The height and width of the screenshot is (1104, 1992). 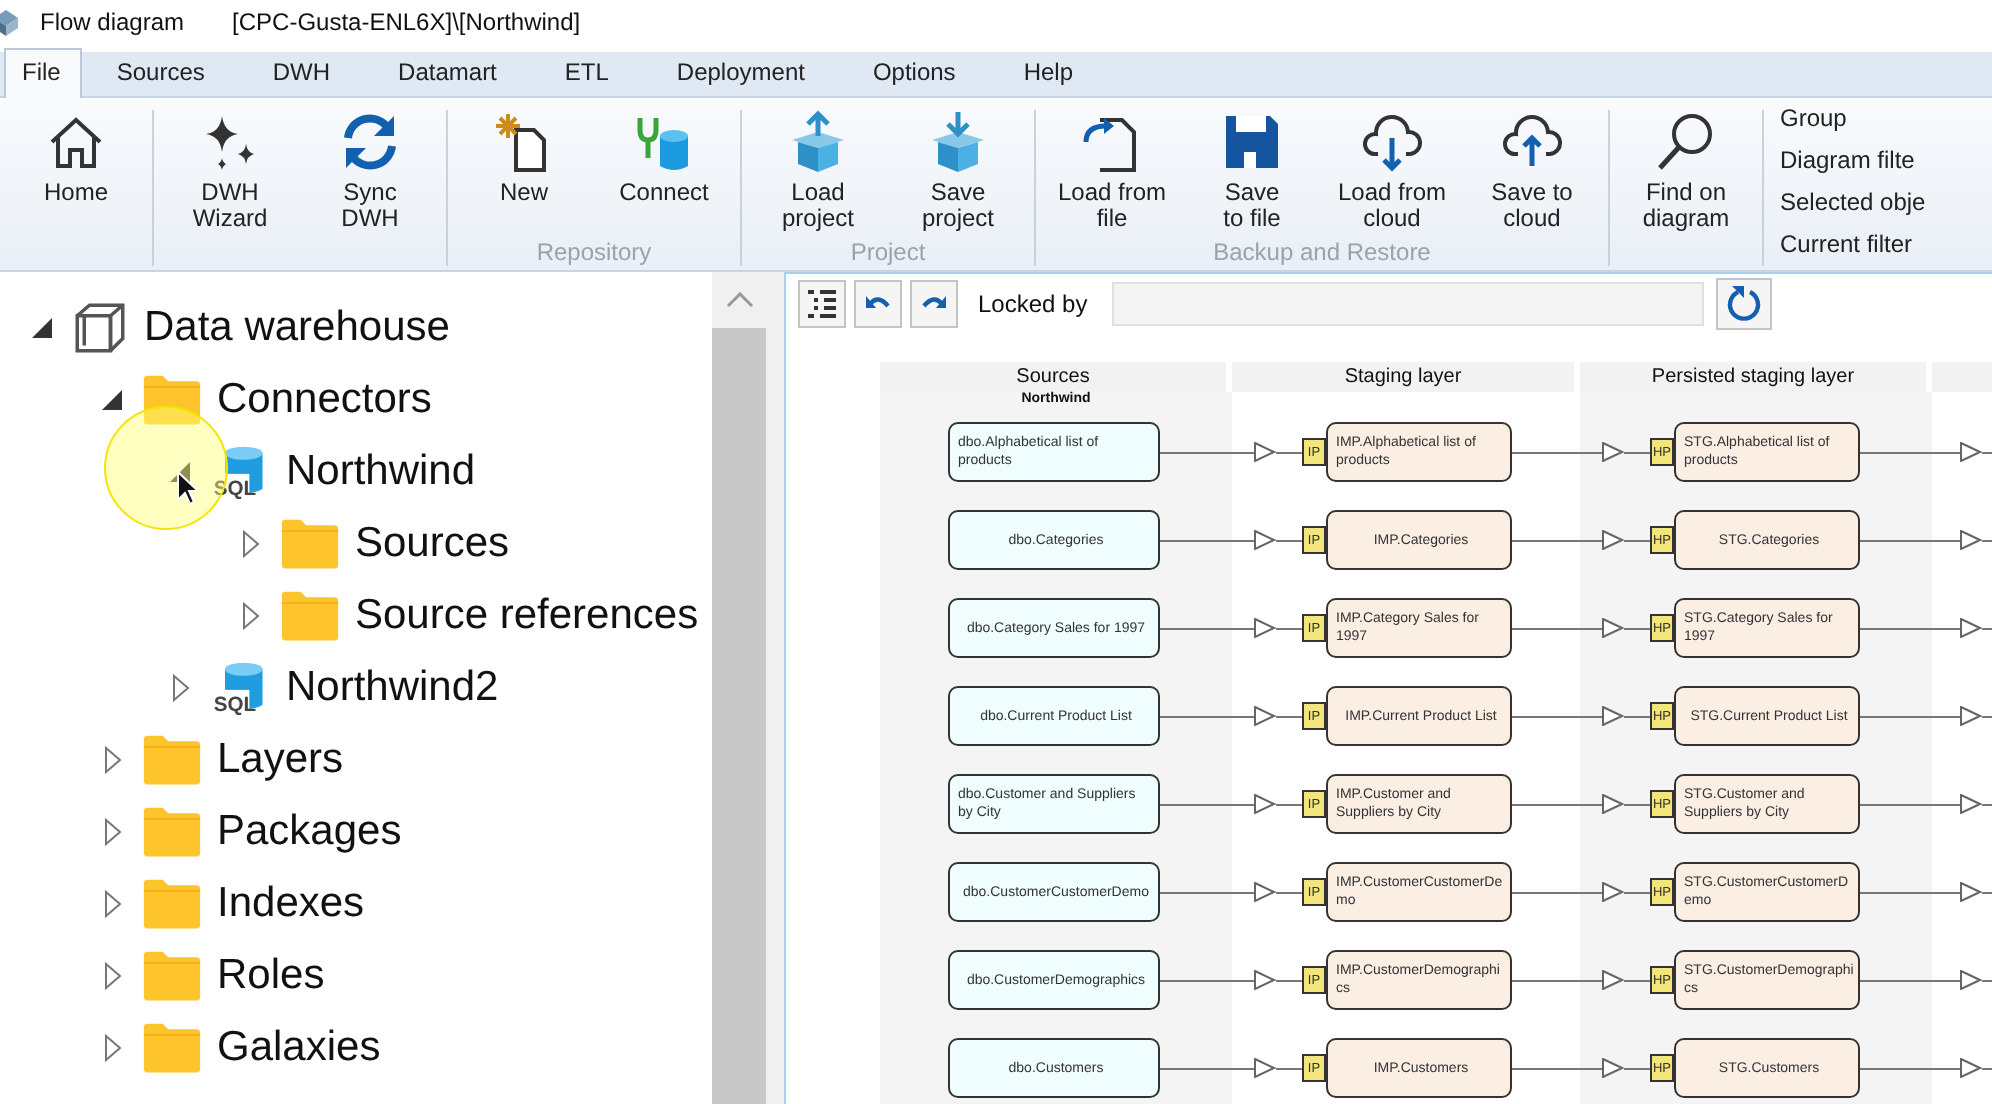 I want to click on ribbon-menu-item: Diagram filte, so click(x=1853, y=160).